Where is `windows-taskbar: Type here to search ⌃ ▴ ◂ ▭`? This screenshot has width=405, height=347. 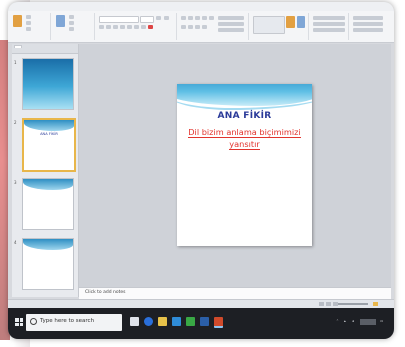 windows-taskbar: Type here to search ⌃ ▴ ◂ ▭ is located at coordinates (201, 323).